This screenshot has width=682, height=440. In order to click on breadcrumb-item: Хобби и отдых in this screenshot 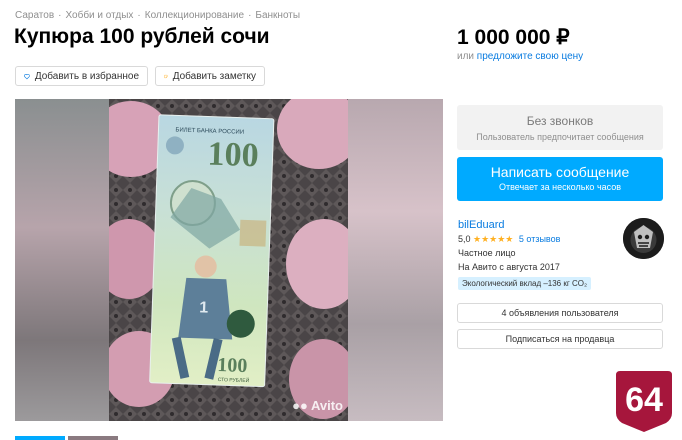, I will do `click(99, 15)`.